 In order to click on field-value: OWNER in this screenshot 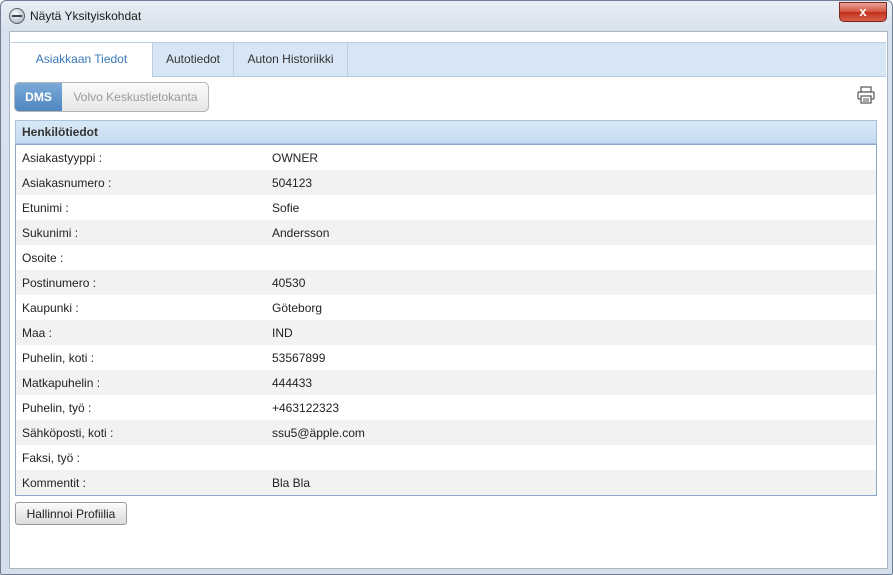, I will do `click(295, 158)`.